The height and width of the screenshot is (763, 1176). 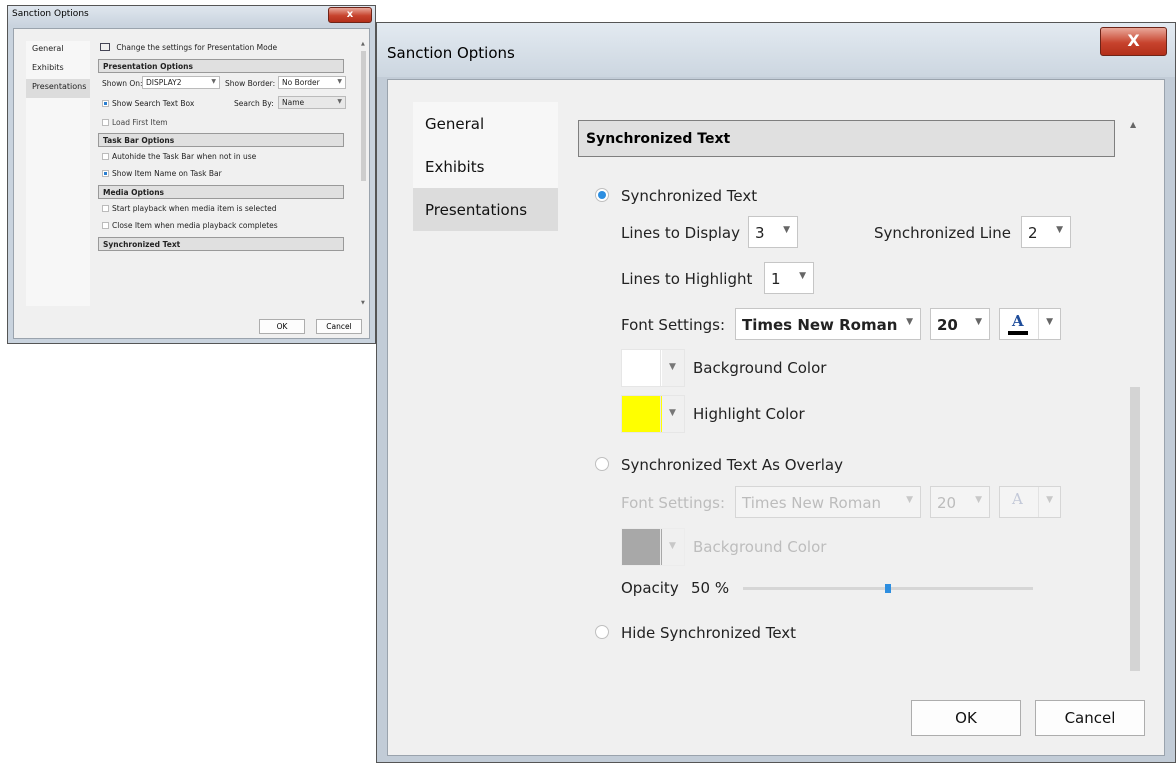 I want to click on font-size-value: 20, so click(x=947, y=325).